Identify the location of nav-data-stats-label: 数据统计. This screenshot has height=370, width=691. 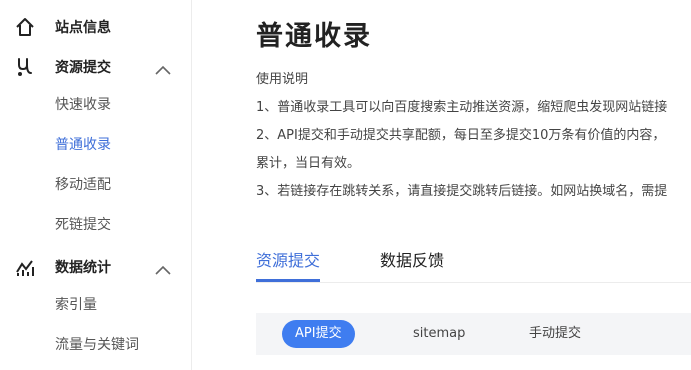
(83, 268).